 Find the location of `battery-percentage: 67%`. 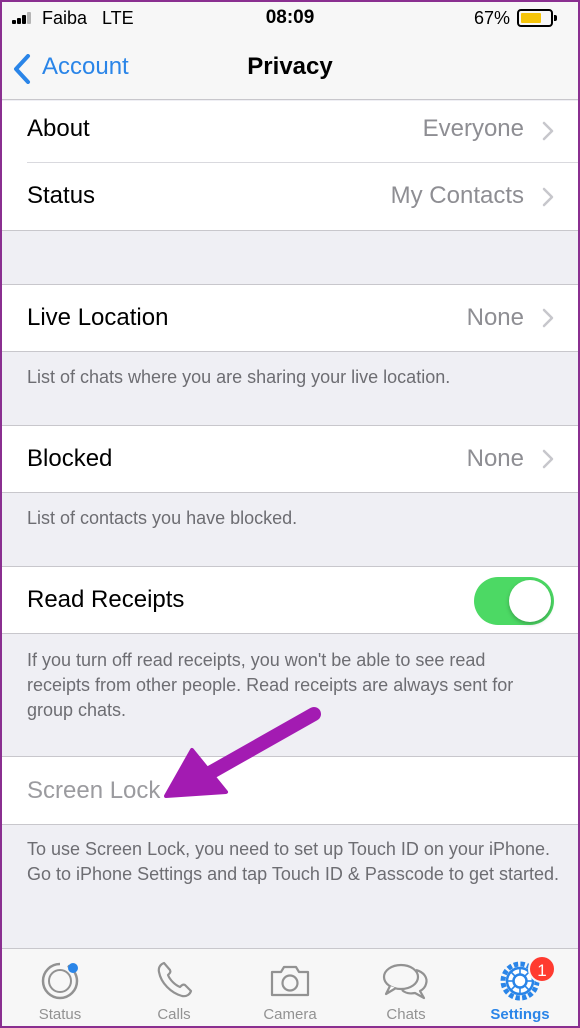

battery-percentage: 67% is located at coordinates (492, 18).